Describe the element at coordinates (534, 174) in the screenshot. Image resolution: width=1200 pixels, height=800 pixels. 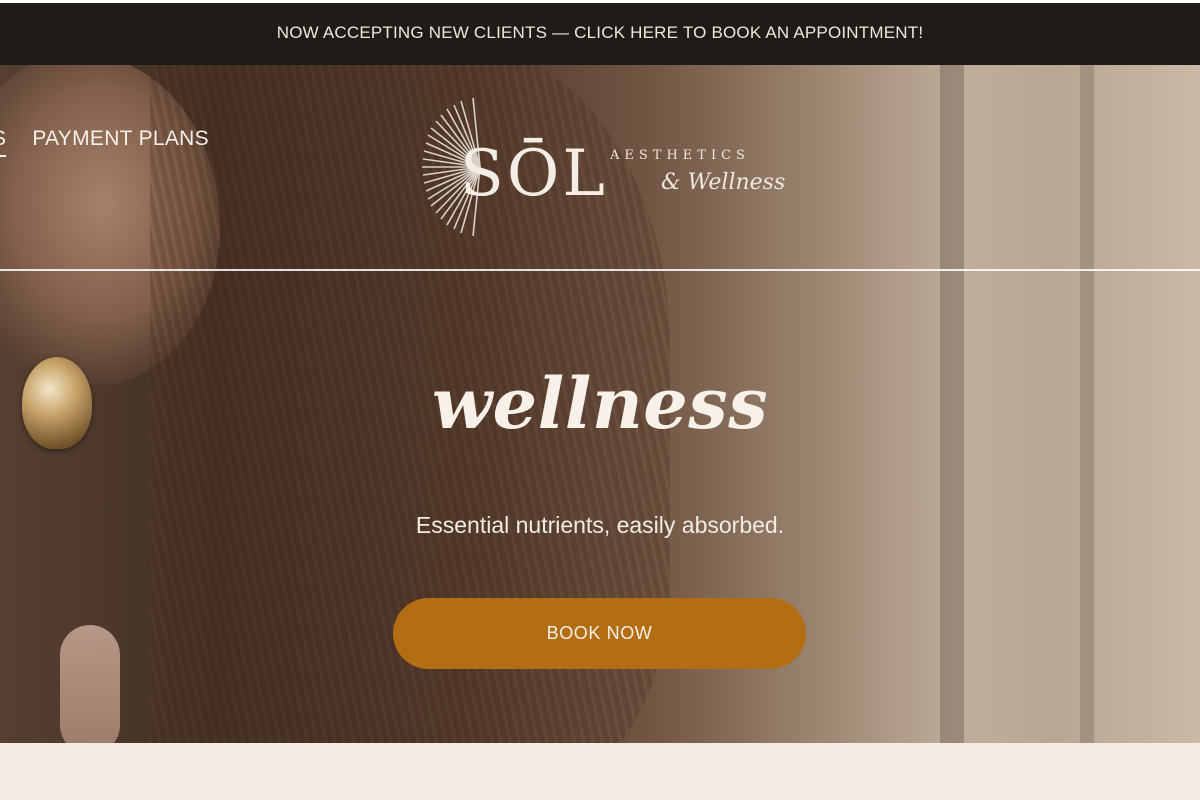
I see `logo-wordmark: SŌL` at that location.